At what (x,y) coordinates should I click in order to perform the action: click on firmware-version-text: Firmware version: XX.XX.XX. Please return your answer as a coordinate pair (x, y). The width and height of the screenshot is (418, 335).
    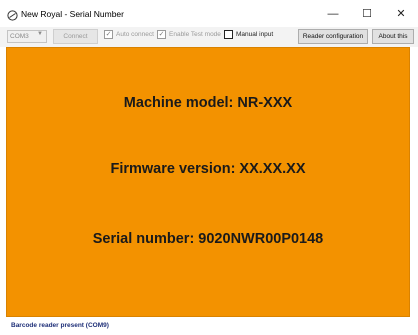
    Looking at the image, I should click on (208, 169).